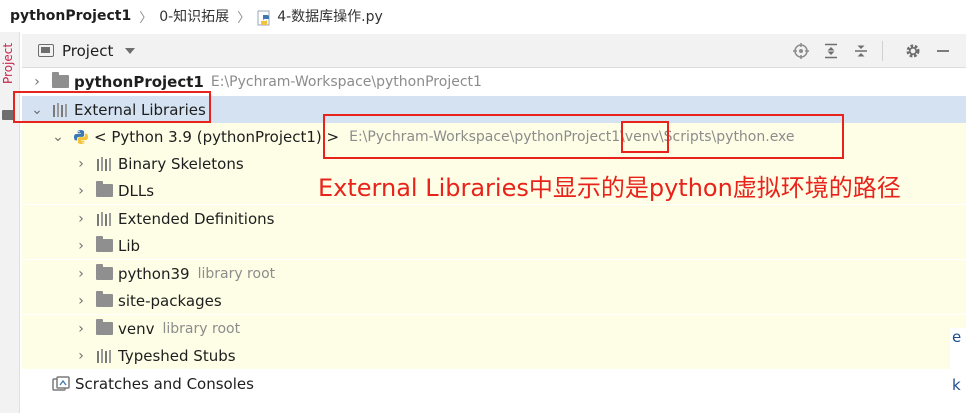 The width and height of the screenshot is (966, 413). I want to click on locate-icon, so click(801, 51).